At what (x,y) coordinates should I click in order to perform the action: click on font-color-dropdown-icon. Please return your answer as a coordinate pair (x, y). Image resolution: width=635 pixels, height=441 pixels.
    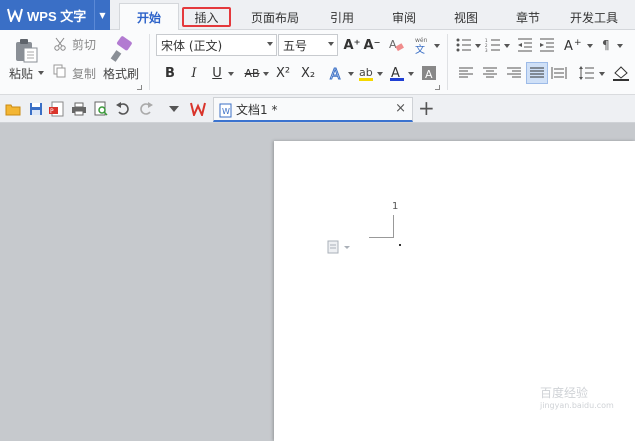
    Looking at the image, I should click on (411, 74).